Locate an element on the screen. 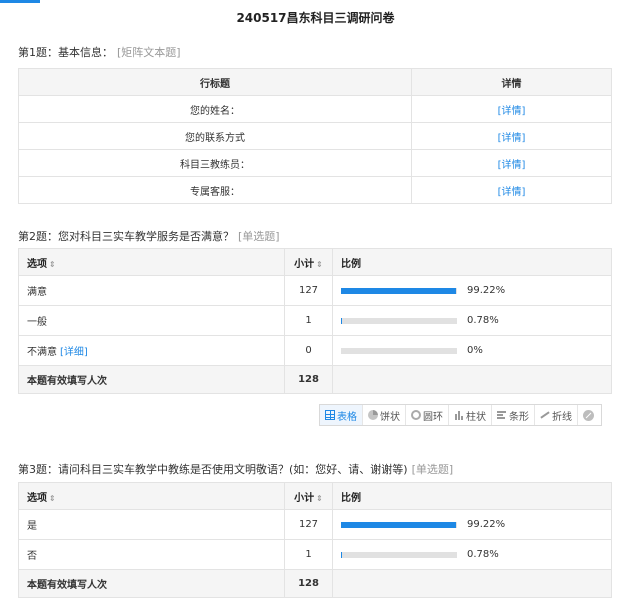 The height and width of the screenshot is (604, 631). q2-option: 满意 is located at coordinates (151, 290).